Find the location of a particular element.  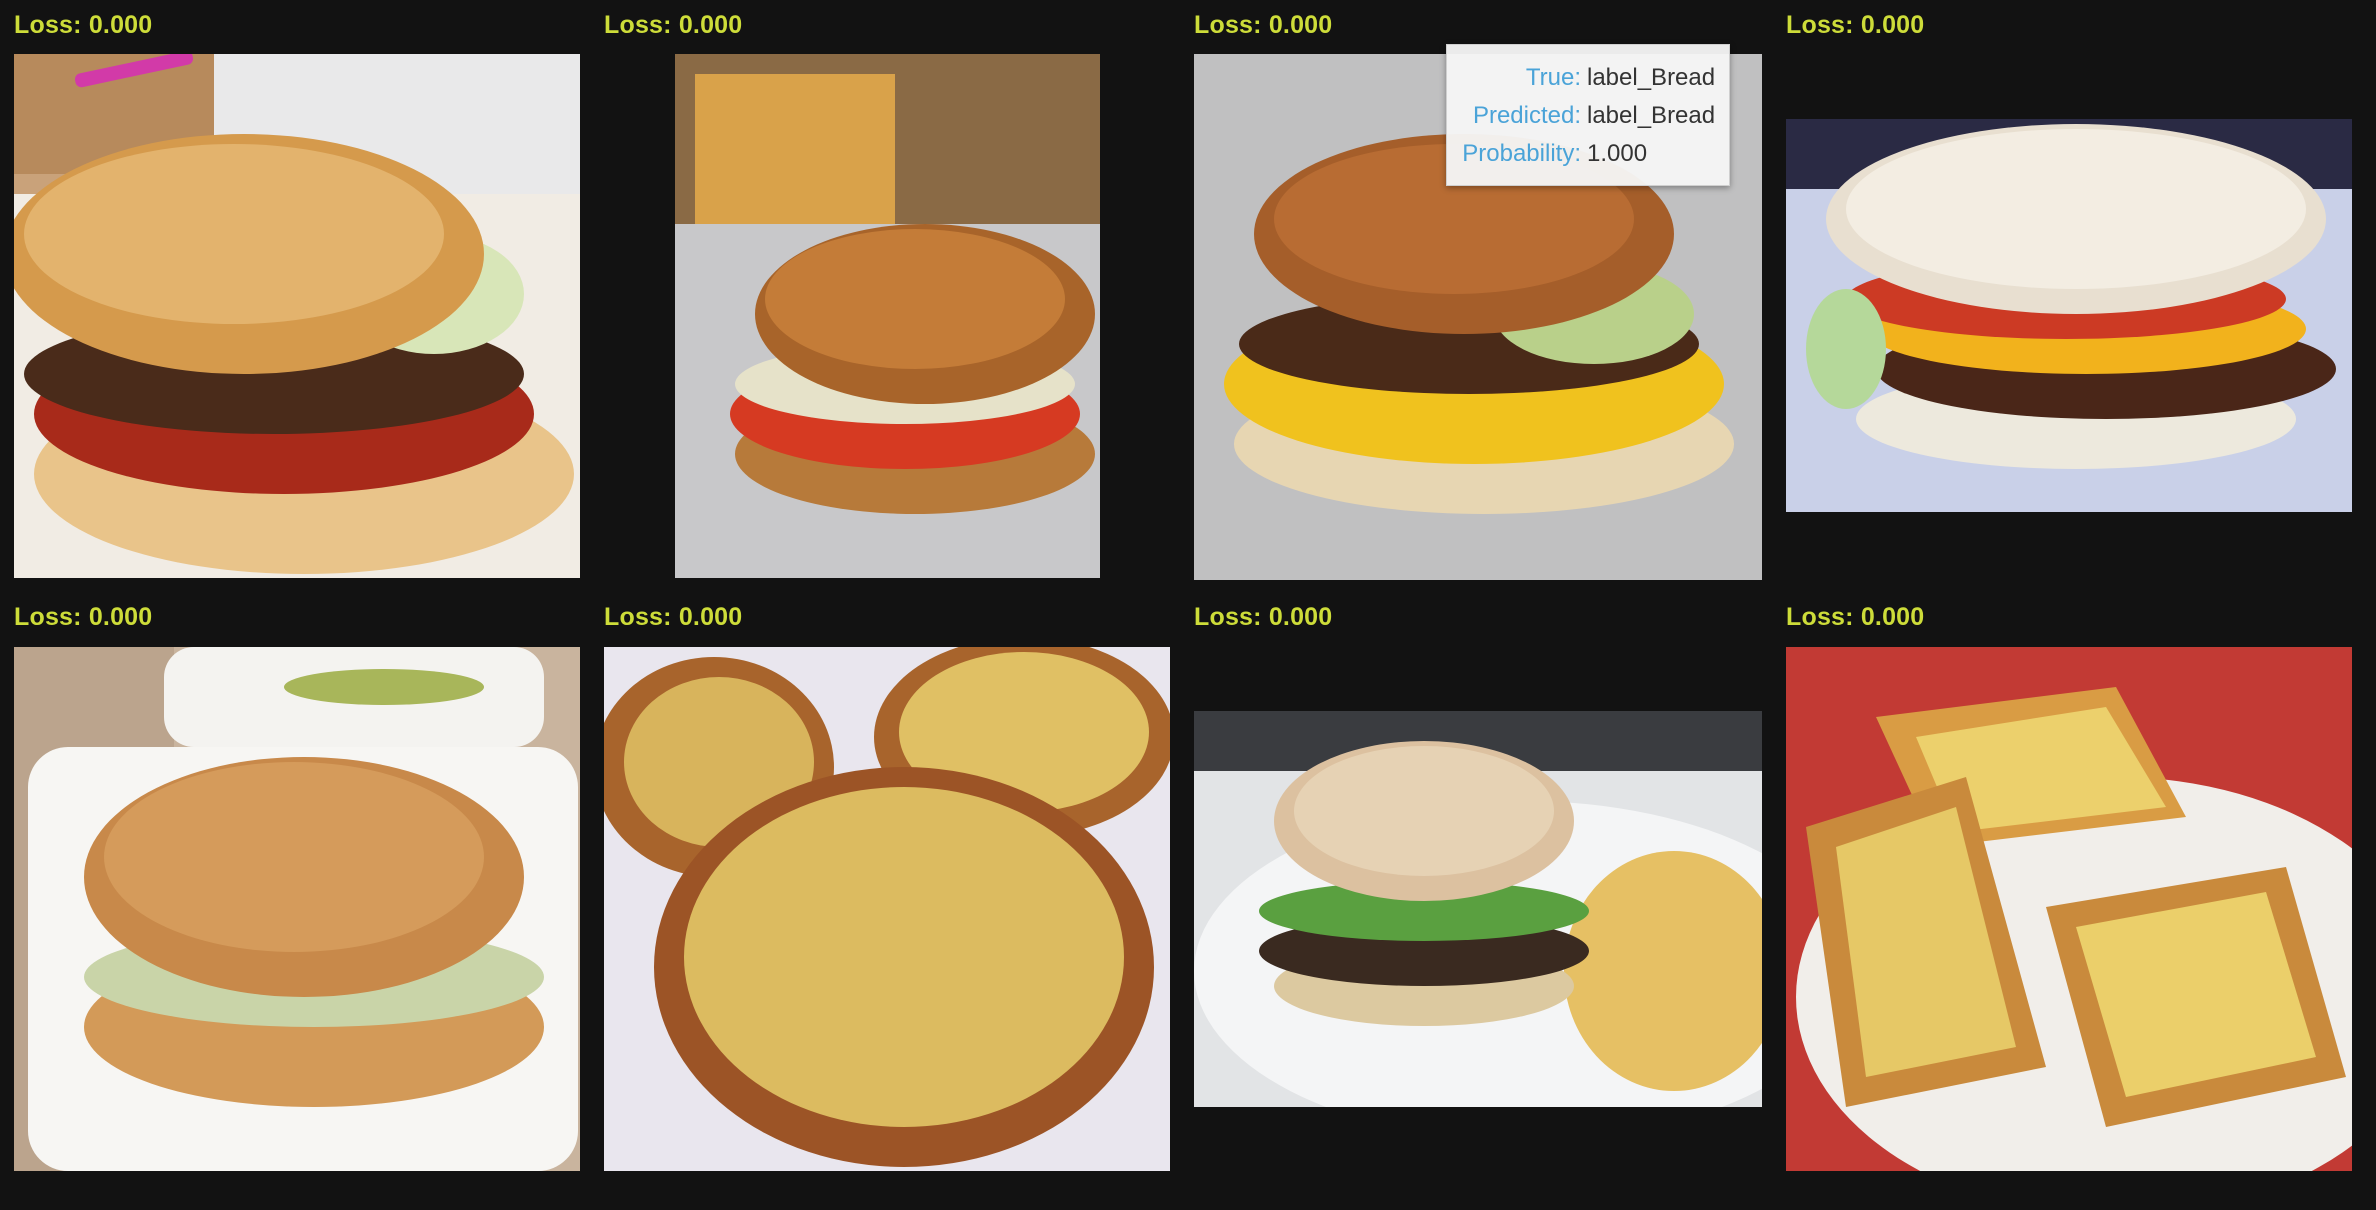

tooltip-probability-row: Probability: 1.000 is located at coordinates (1588, 154).